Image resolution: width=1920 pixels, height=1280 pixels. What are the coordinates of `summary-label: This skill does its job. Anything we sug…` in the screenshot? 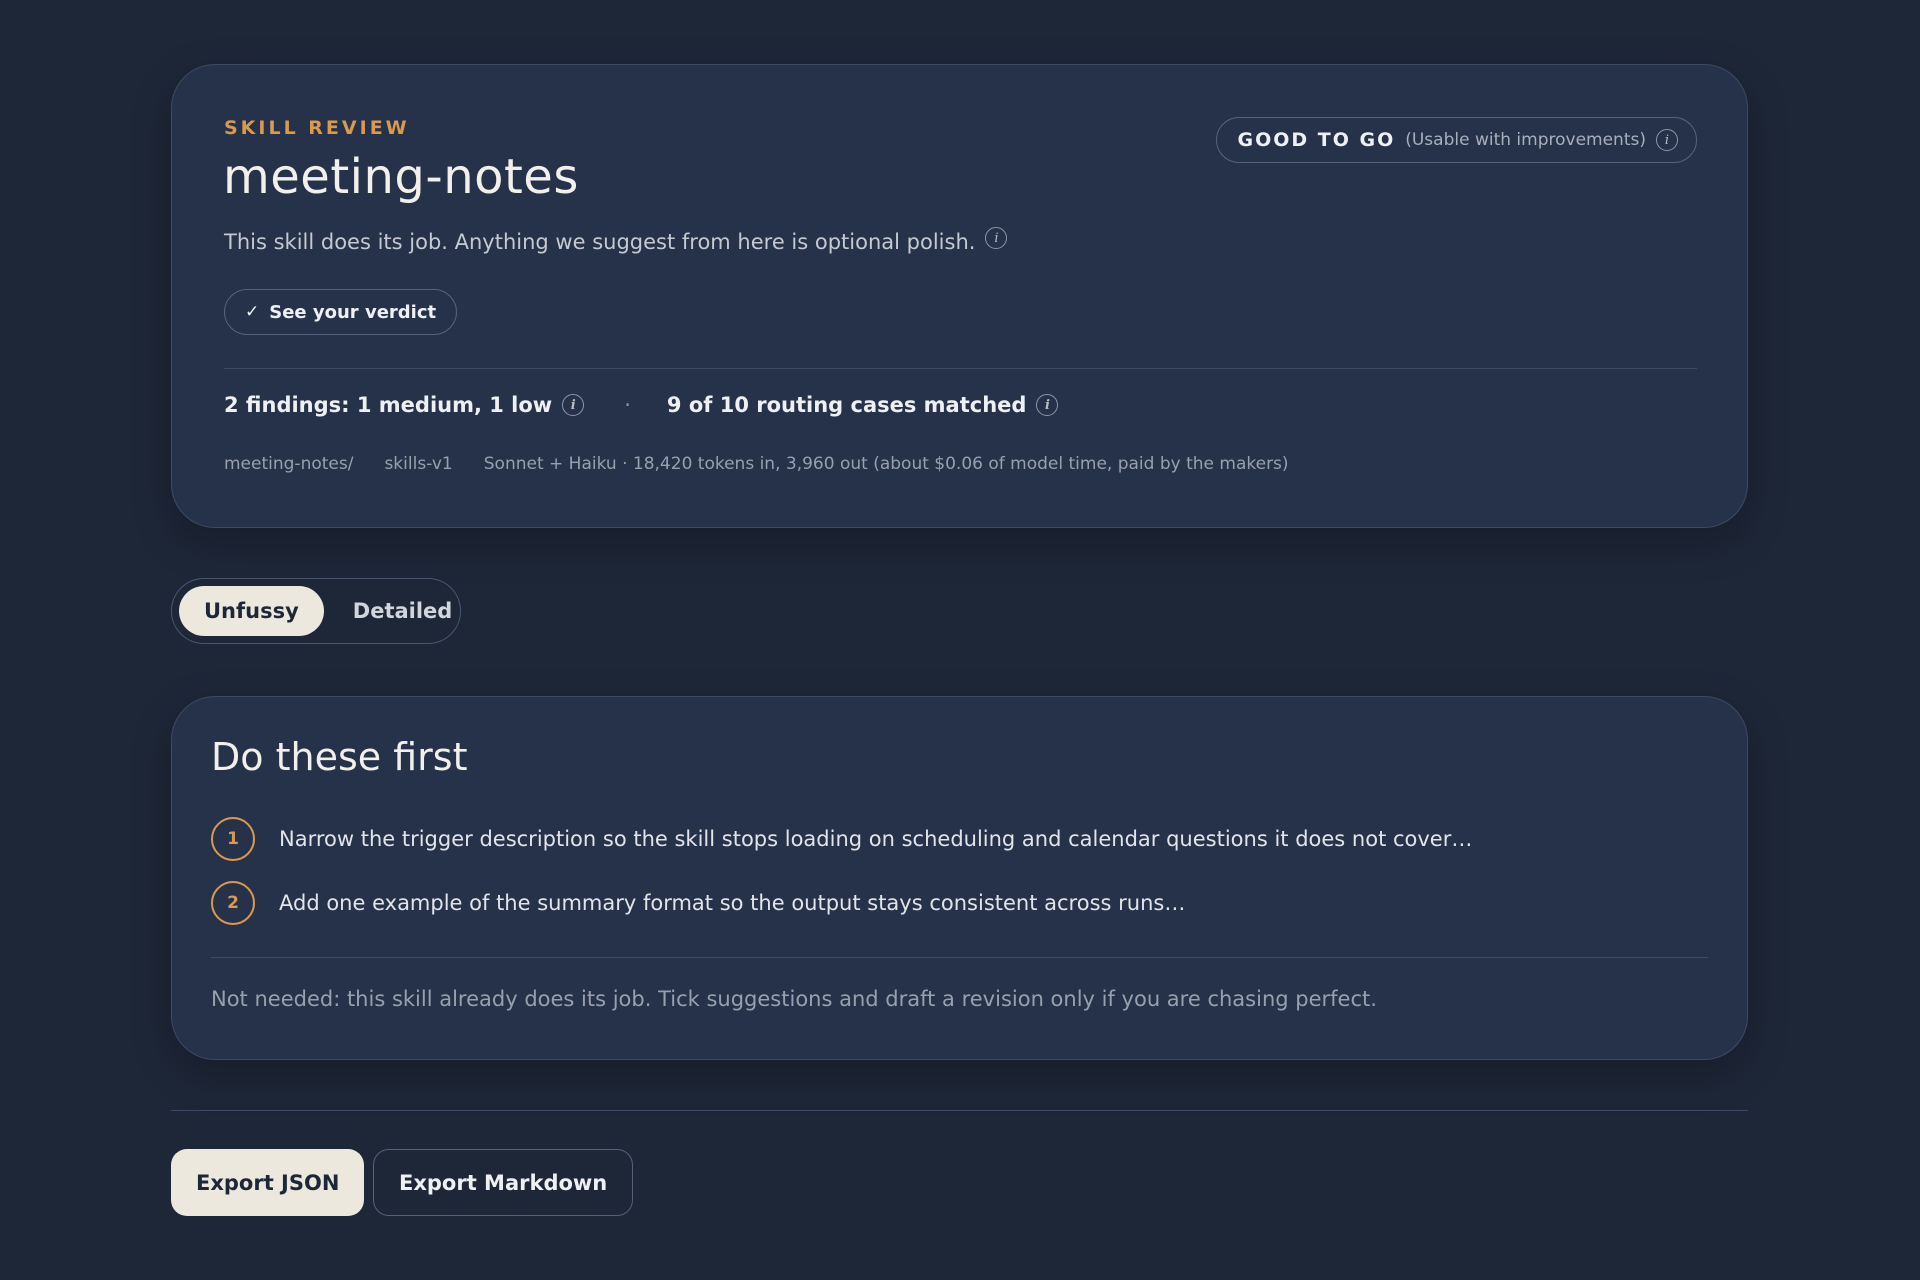 It's located at (600, 242).